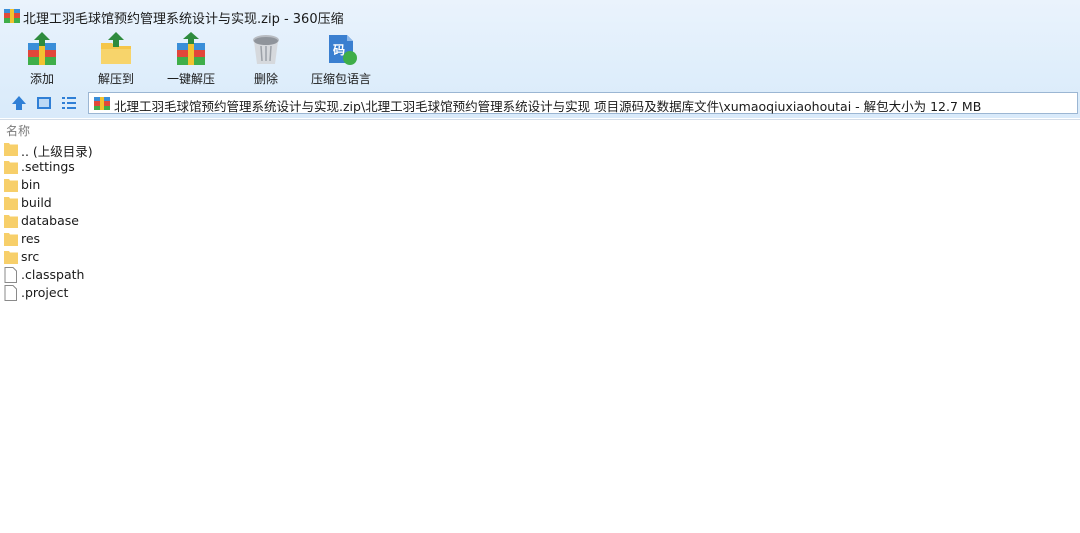  Describe the element at coordinates (204, 185) in the screenshot. I see `list-item: bin` at that location.